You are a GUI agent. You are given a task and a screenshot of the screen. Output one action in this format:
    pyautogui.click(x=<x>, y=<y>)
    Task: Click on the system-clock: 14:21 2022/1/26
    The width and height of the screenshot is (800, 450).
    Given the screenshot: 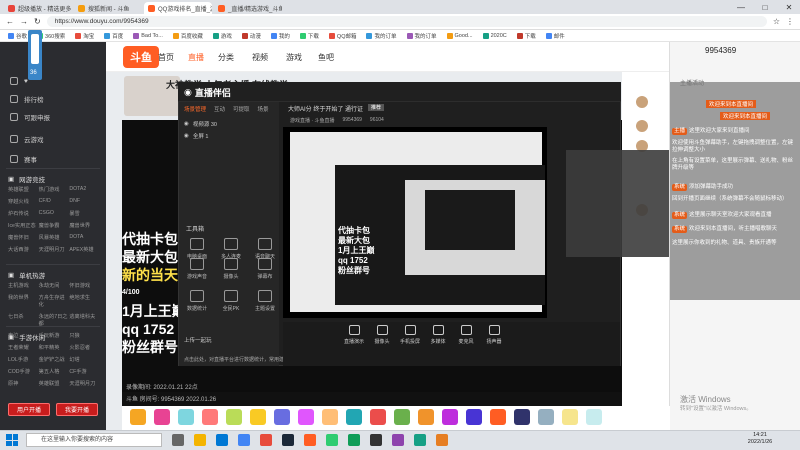 What is the action you would take?
    pyautogui.click(x=760, y=439)
    